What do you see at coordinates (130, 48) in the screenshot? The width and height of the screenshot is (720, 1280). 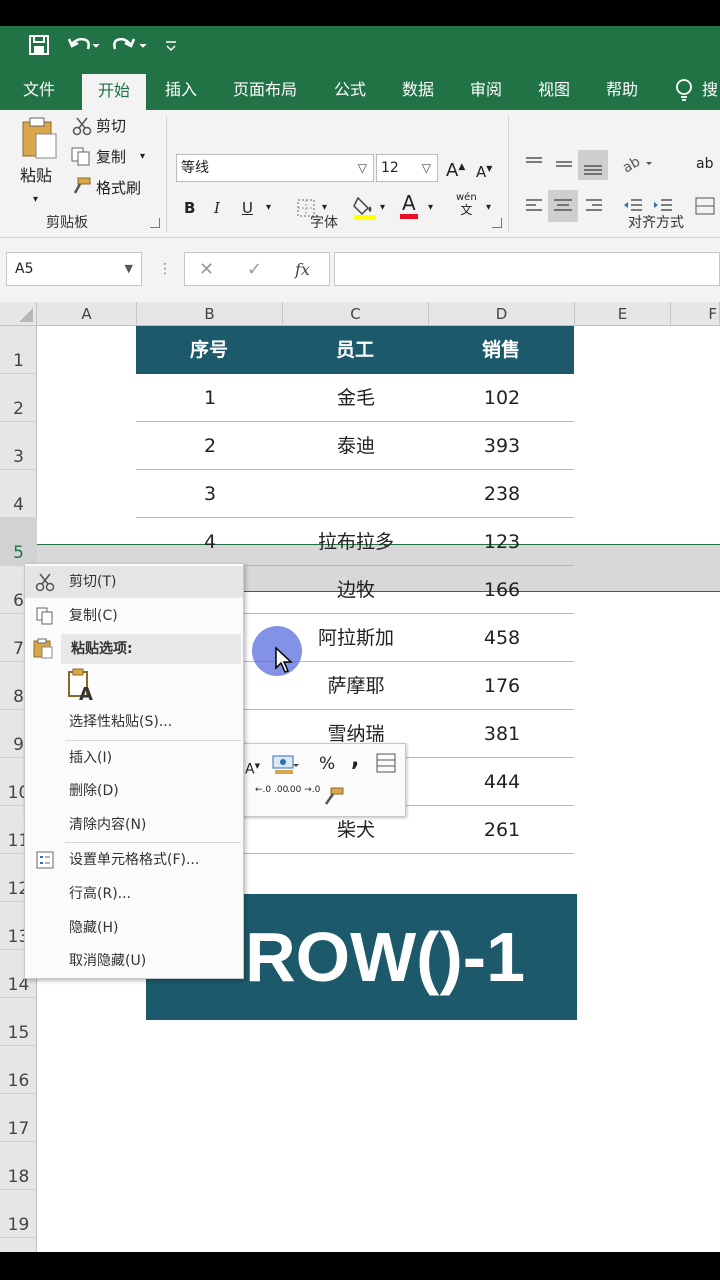 I see `redo-icon` at bounding box center [130, 48].